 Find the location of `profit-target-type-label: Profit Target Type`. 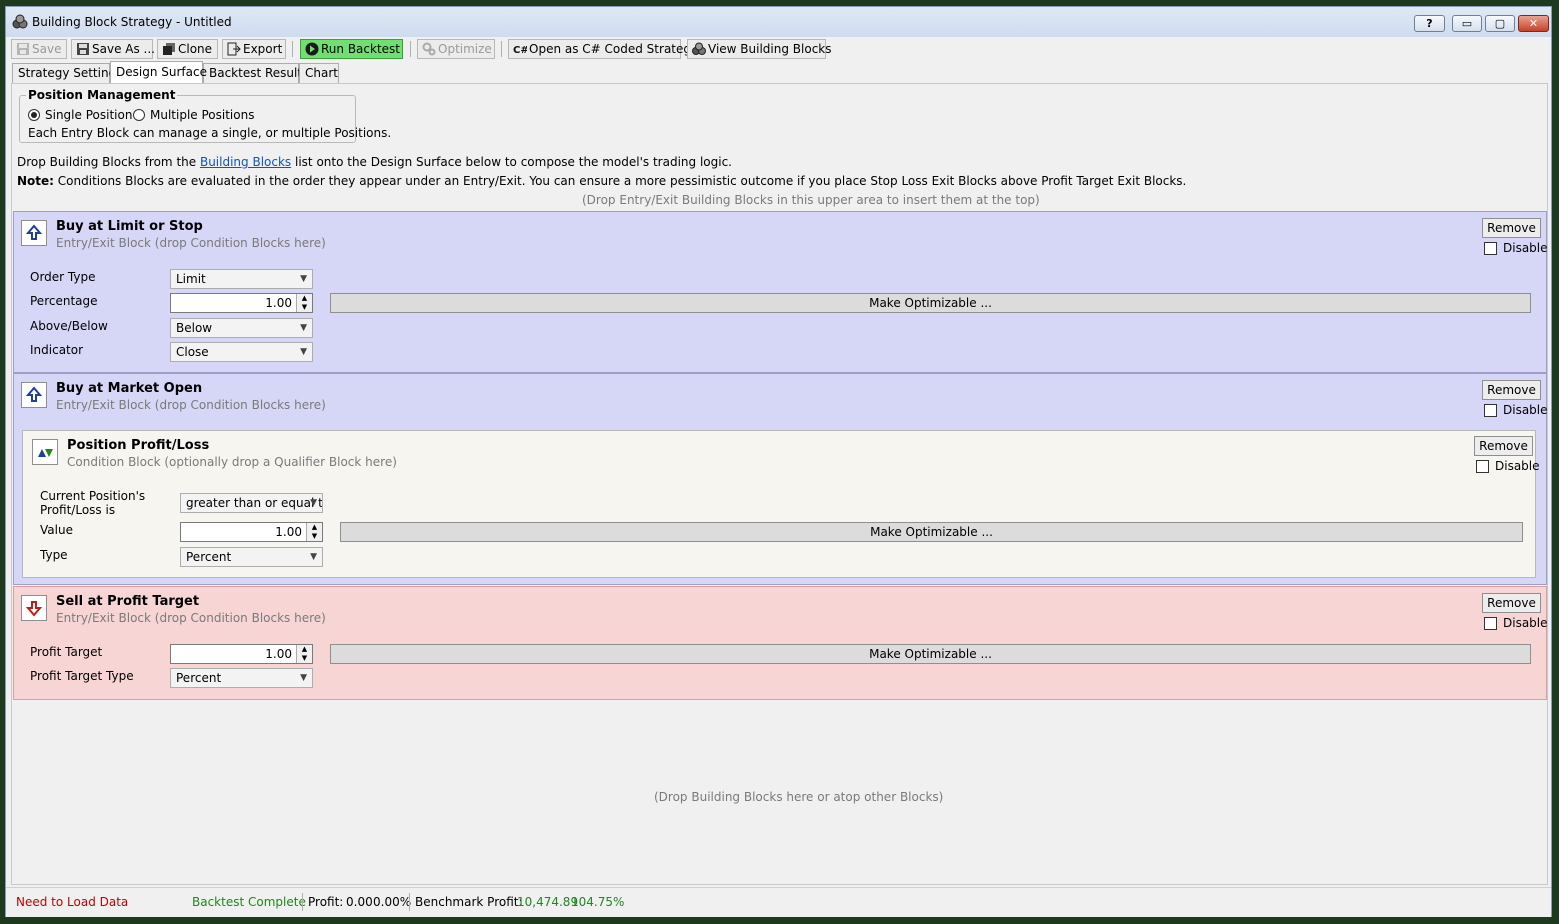

profit-target-type-label: Profit Target Type is located at coordinates (82, 676).